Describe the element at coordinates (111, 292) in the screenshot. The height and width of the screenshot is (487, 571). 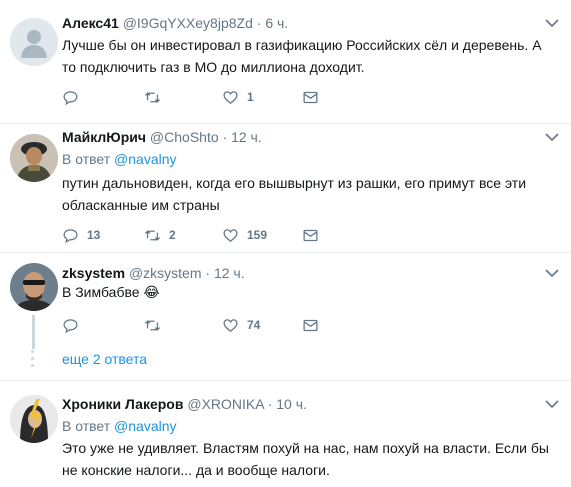
I see `tweet-text: В Зимбабве 😂` at that location.